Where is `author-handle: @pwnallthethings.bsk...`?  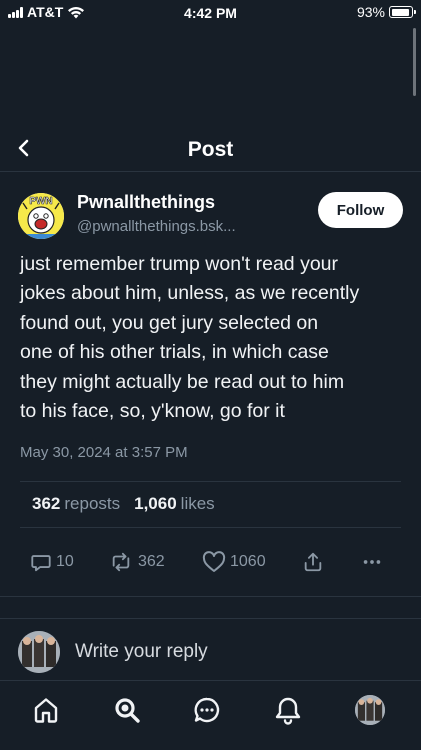 author-handle: @pwnallthethings.bsk... is located at coordinates (156, 226).